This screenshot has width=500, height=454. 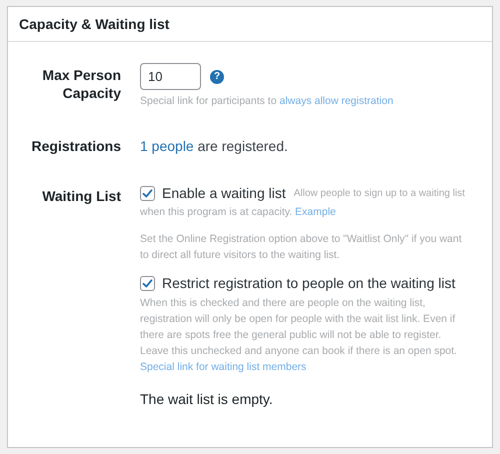 What do you see at coordinates (94, 24) in the screenshot?
I see `panel-title: Capacity & Waiting list` at bounding box center [94, 24].